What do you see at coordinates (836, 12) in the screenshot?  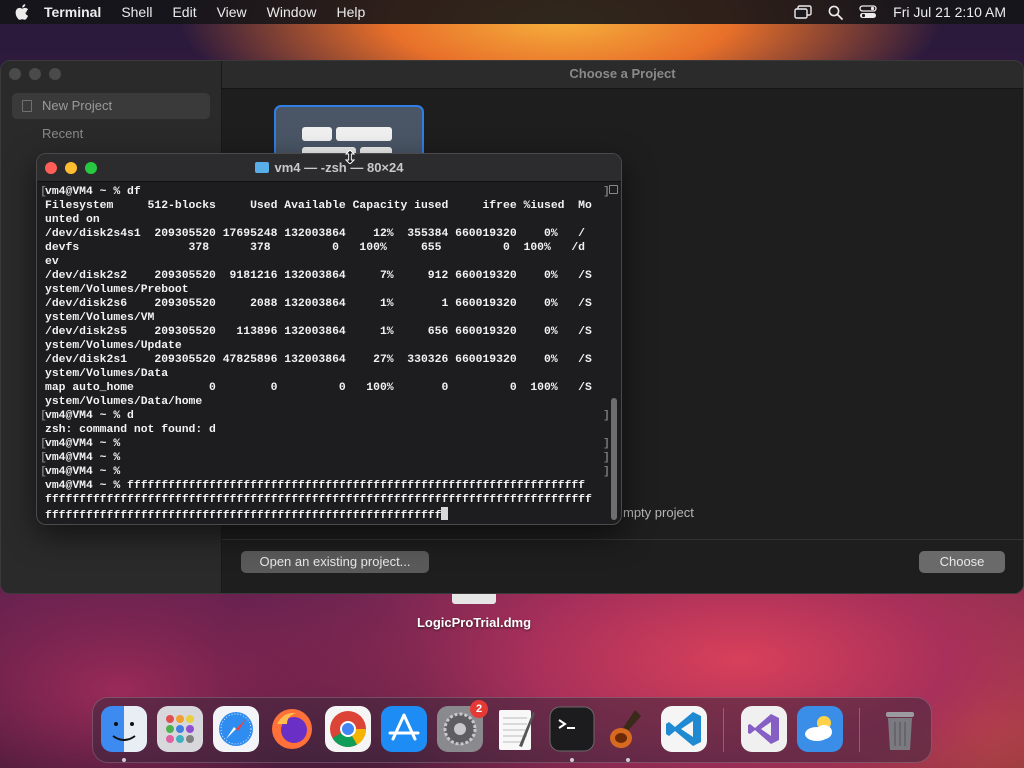 I see `spotlight-search-icon` at bounding box center [836, 12].